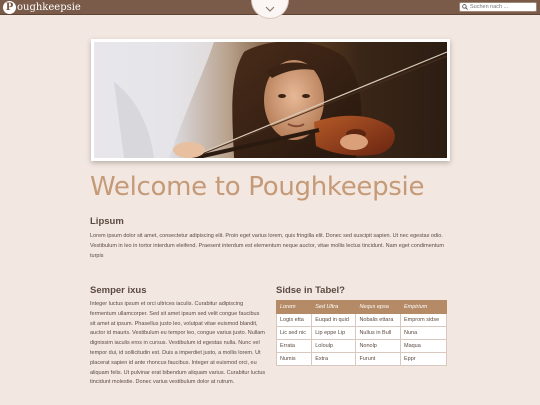  What do you see at coordinates (334, 320) in the screenshot?
I see `table-cell: Euqad in quid` at bounding box center [334, 320].